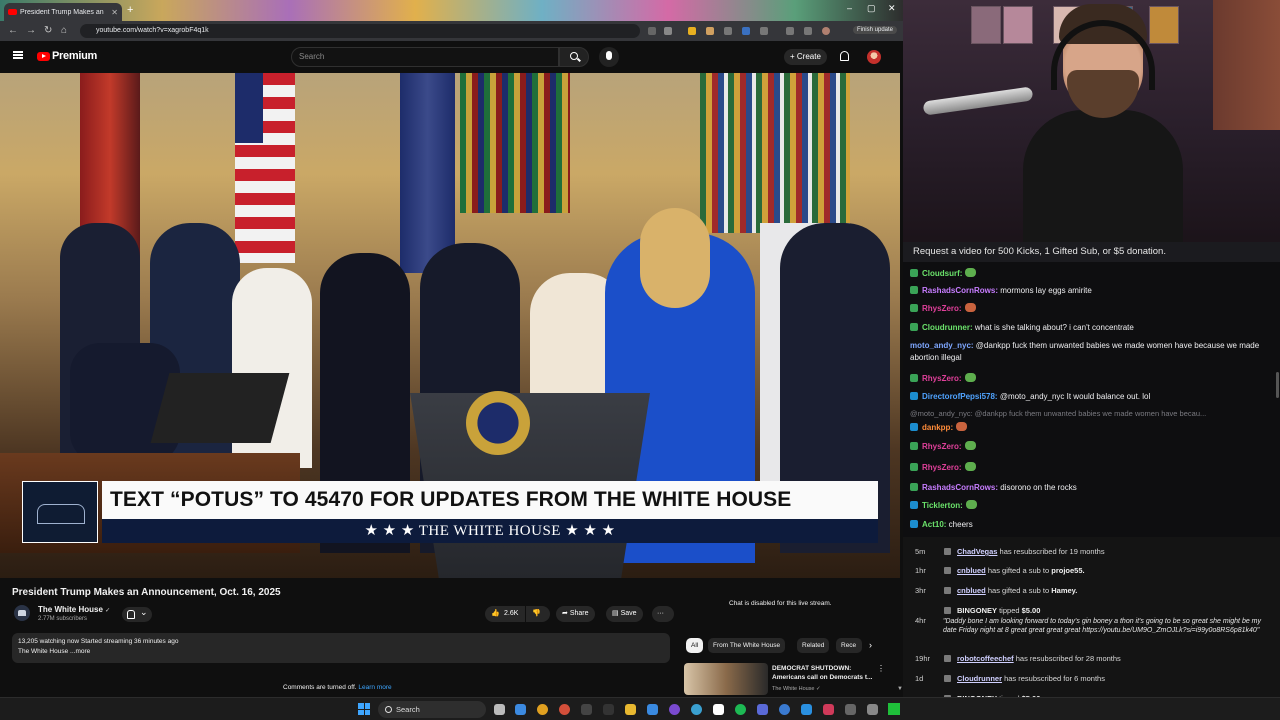 This screenshot has height=720, width=1280. What do you see at coordinates (538, 614) in the screenshot?
I see `dislike-button: 👎` at bounding box center [538, 614].